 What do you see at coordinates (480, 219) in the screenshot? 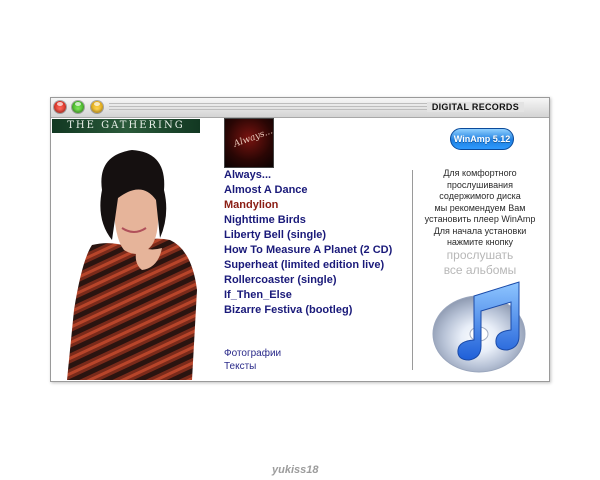
I see `info-line: установить плеер WinAmp` at bounding box center [480, 219].